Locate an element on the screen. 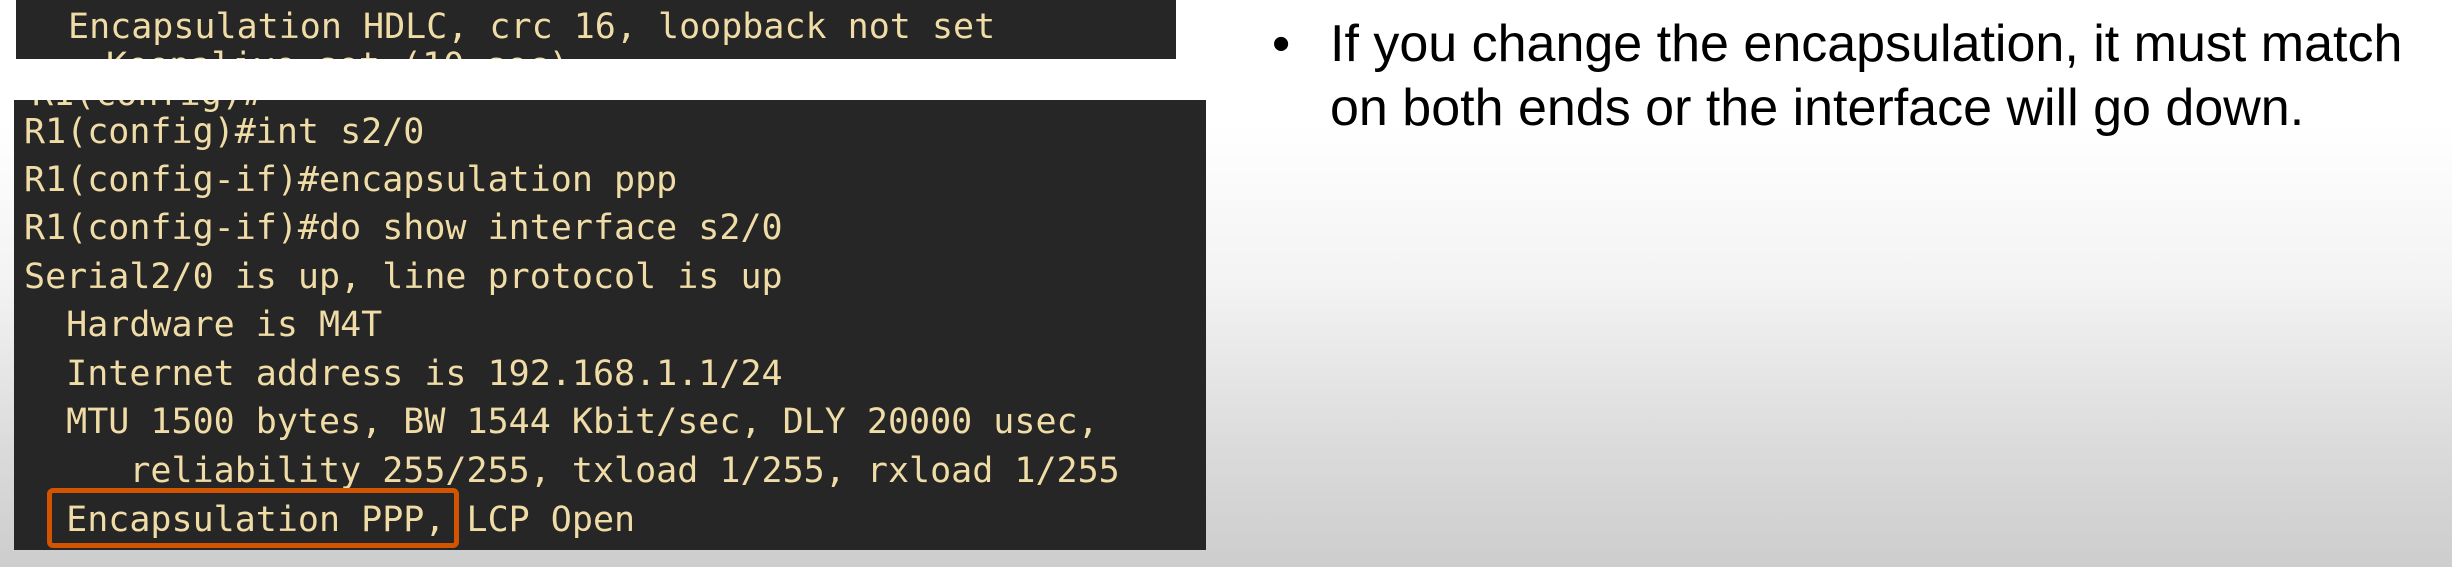  terminal-line: Hardware is M4T is located at coordinates (203, 325).